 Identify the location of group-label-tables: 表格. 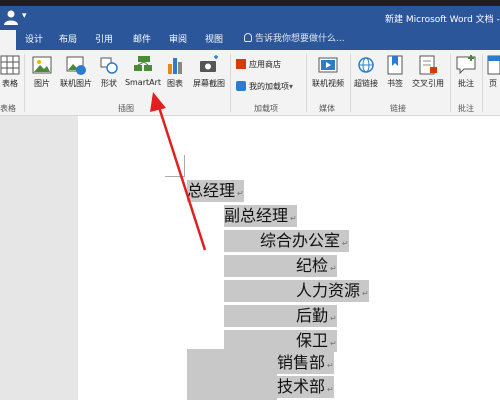
(8, 108).